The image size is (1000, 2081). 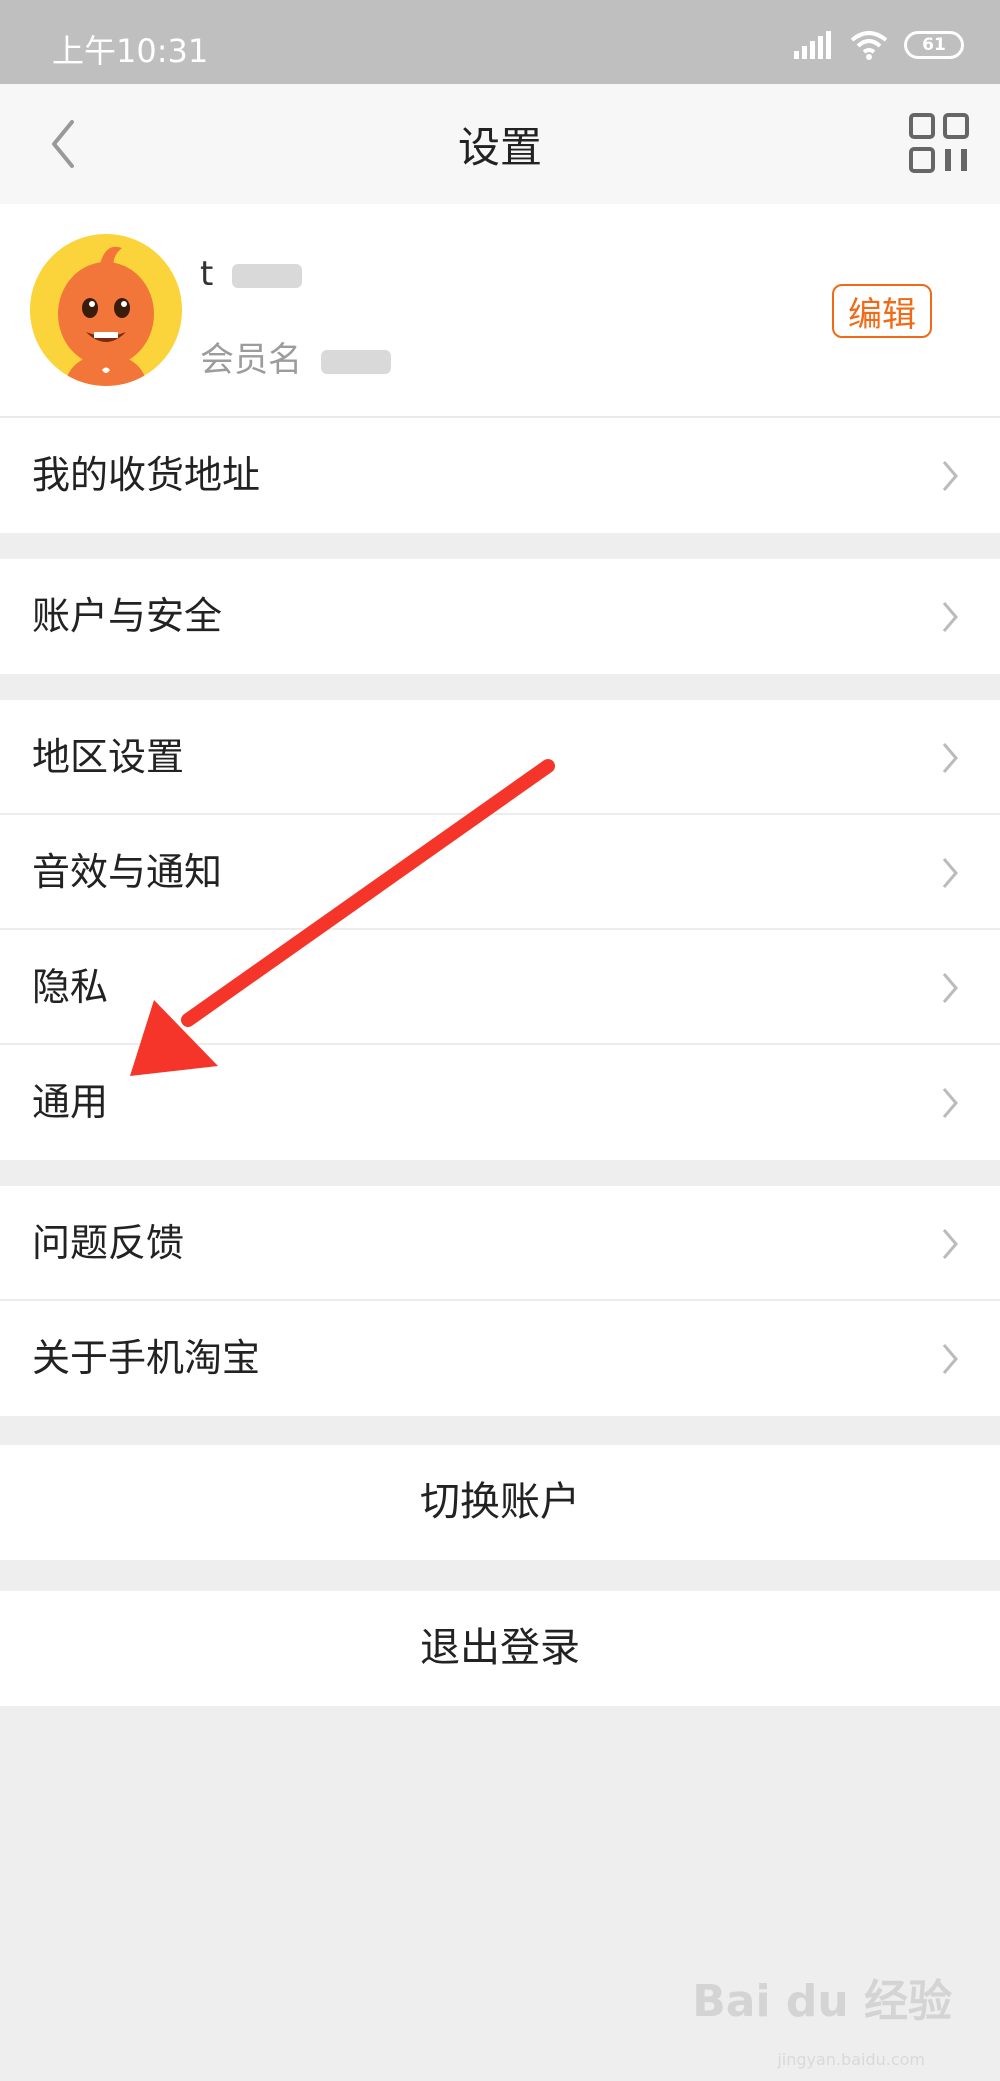 What do you see at coordinates (812, 45) in the screenshot?
I see `signal-icon` at bounding box center [812, 45].